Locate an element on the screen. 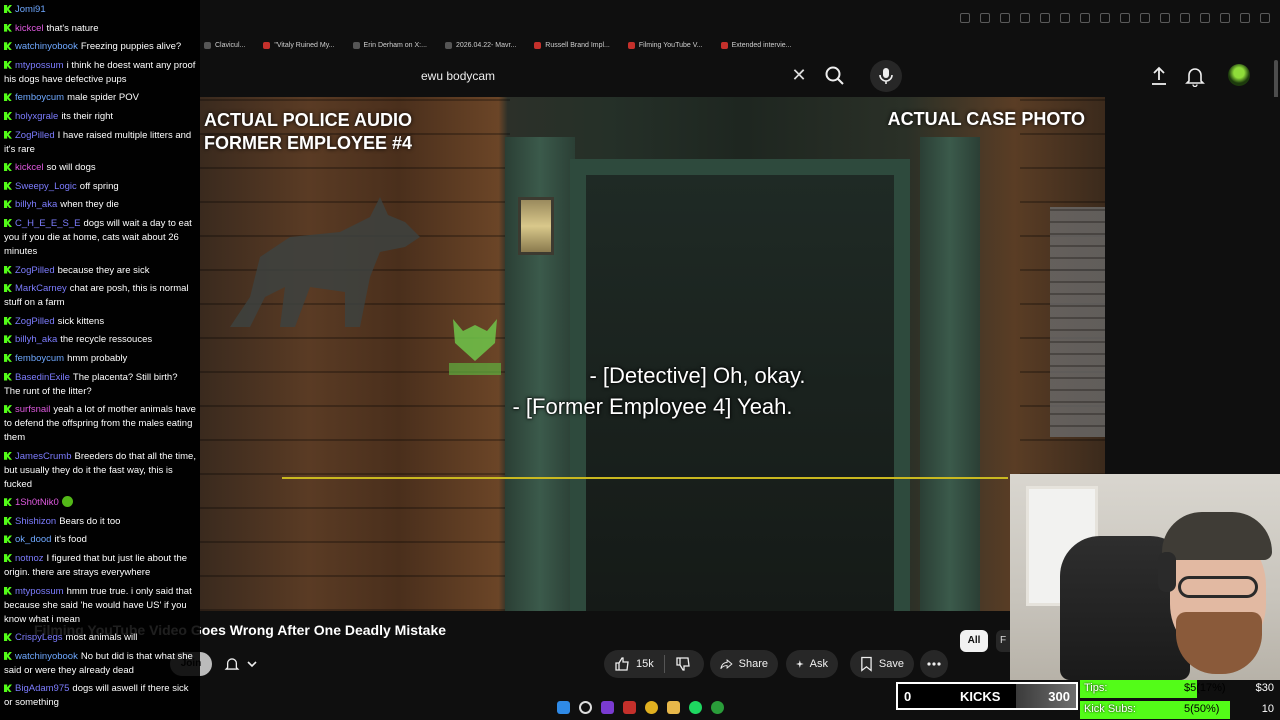  puzzle-icon is located at coordinates (1165, 18).